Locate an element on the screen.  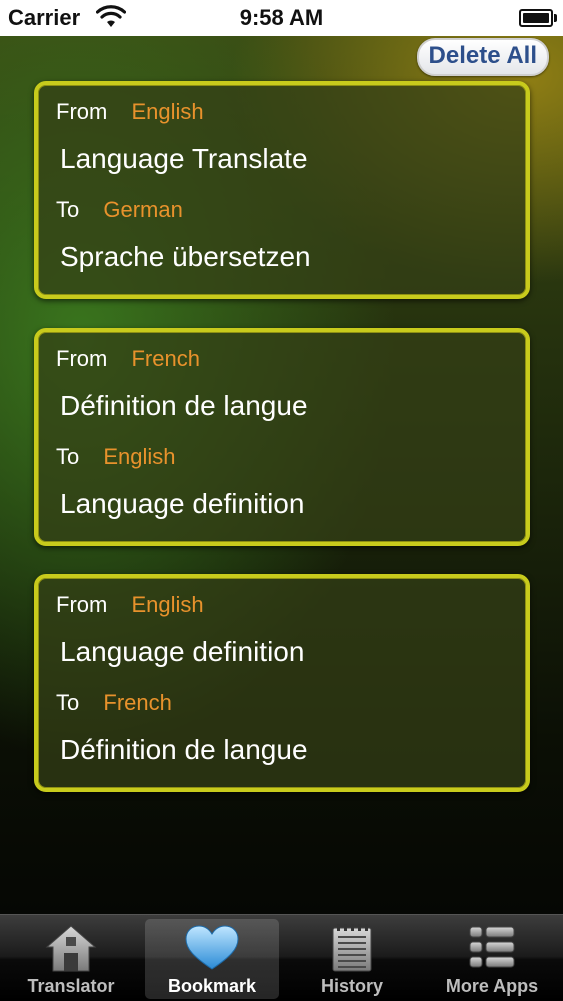
tab-label: Bookmark is located at coordinates (212, 986).